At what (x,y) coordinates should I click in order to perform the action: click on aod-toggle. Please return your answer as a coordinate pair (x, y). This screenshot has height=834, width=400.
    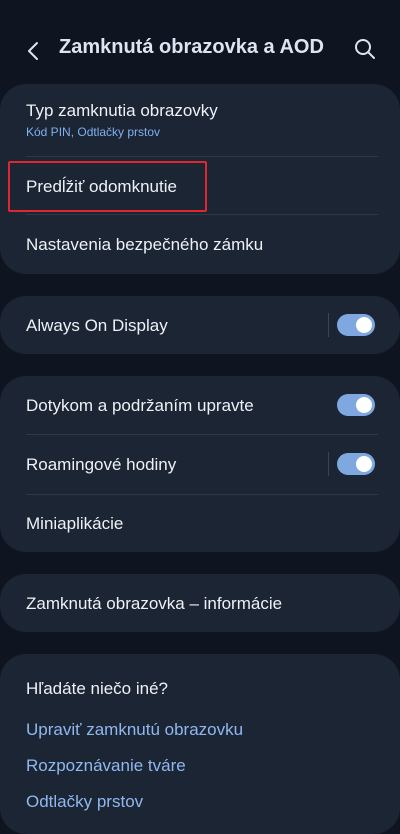
    Looking at the image, I should click on (356, 325).